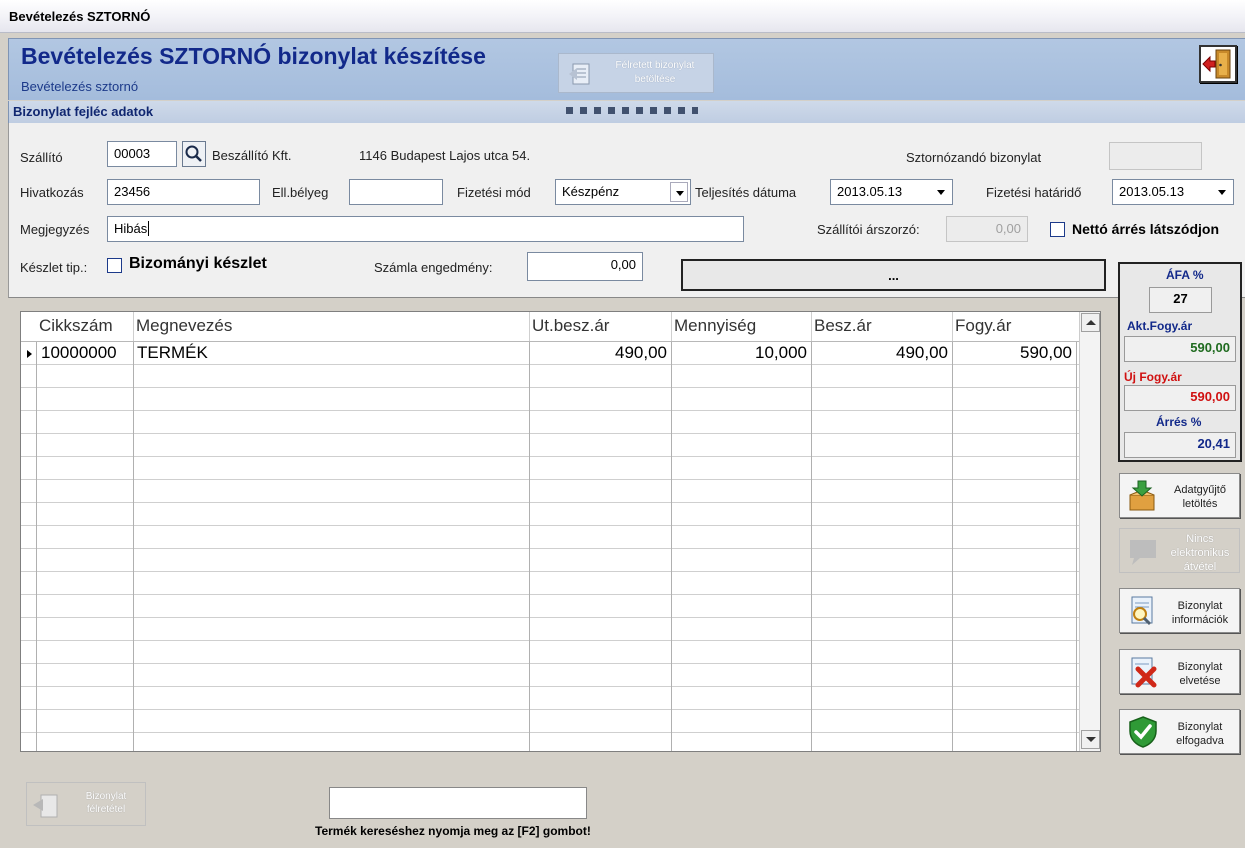 The height and width of the screenshot is (848, 1245). I want to click on document-discard-button: Bizonylat elvetése, so click(1179, 671).